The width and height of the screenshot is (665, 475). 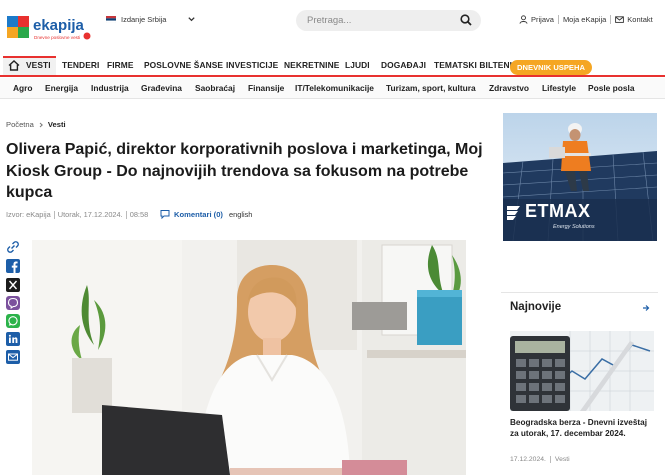 I want to click on share-viber-button, so click(x=13, y=303).